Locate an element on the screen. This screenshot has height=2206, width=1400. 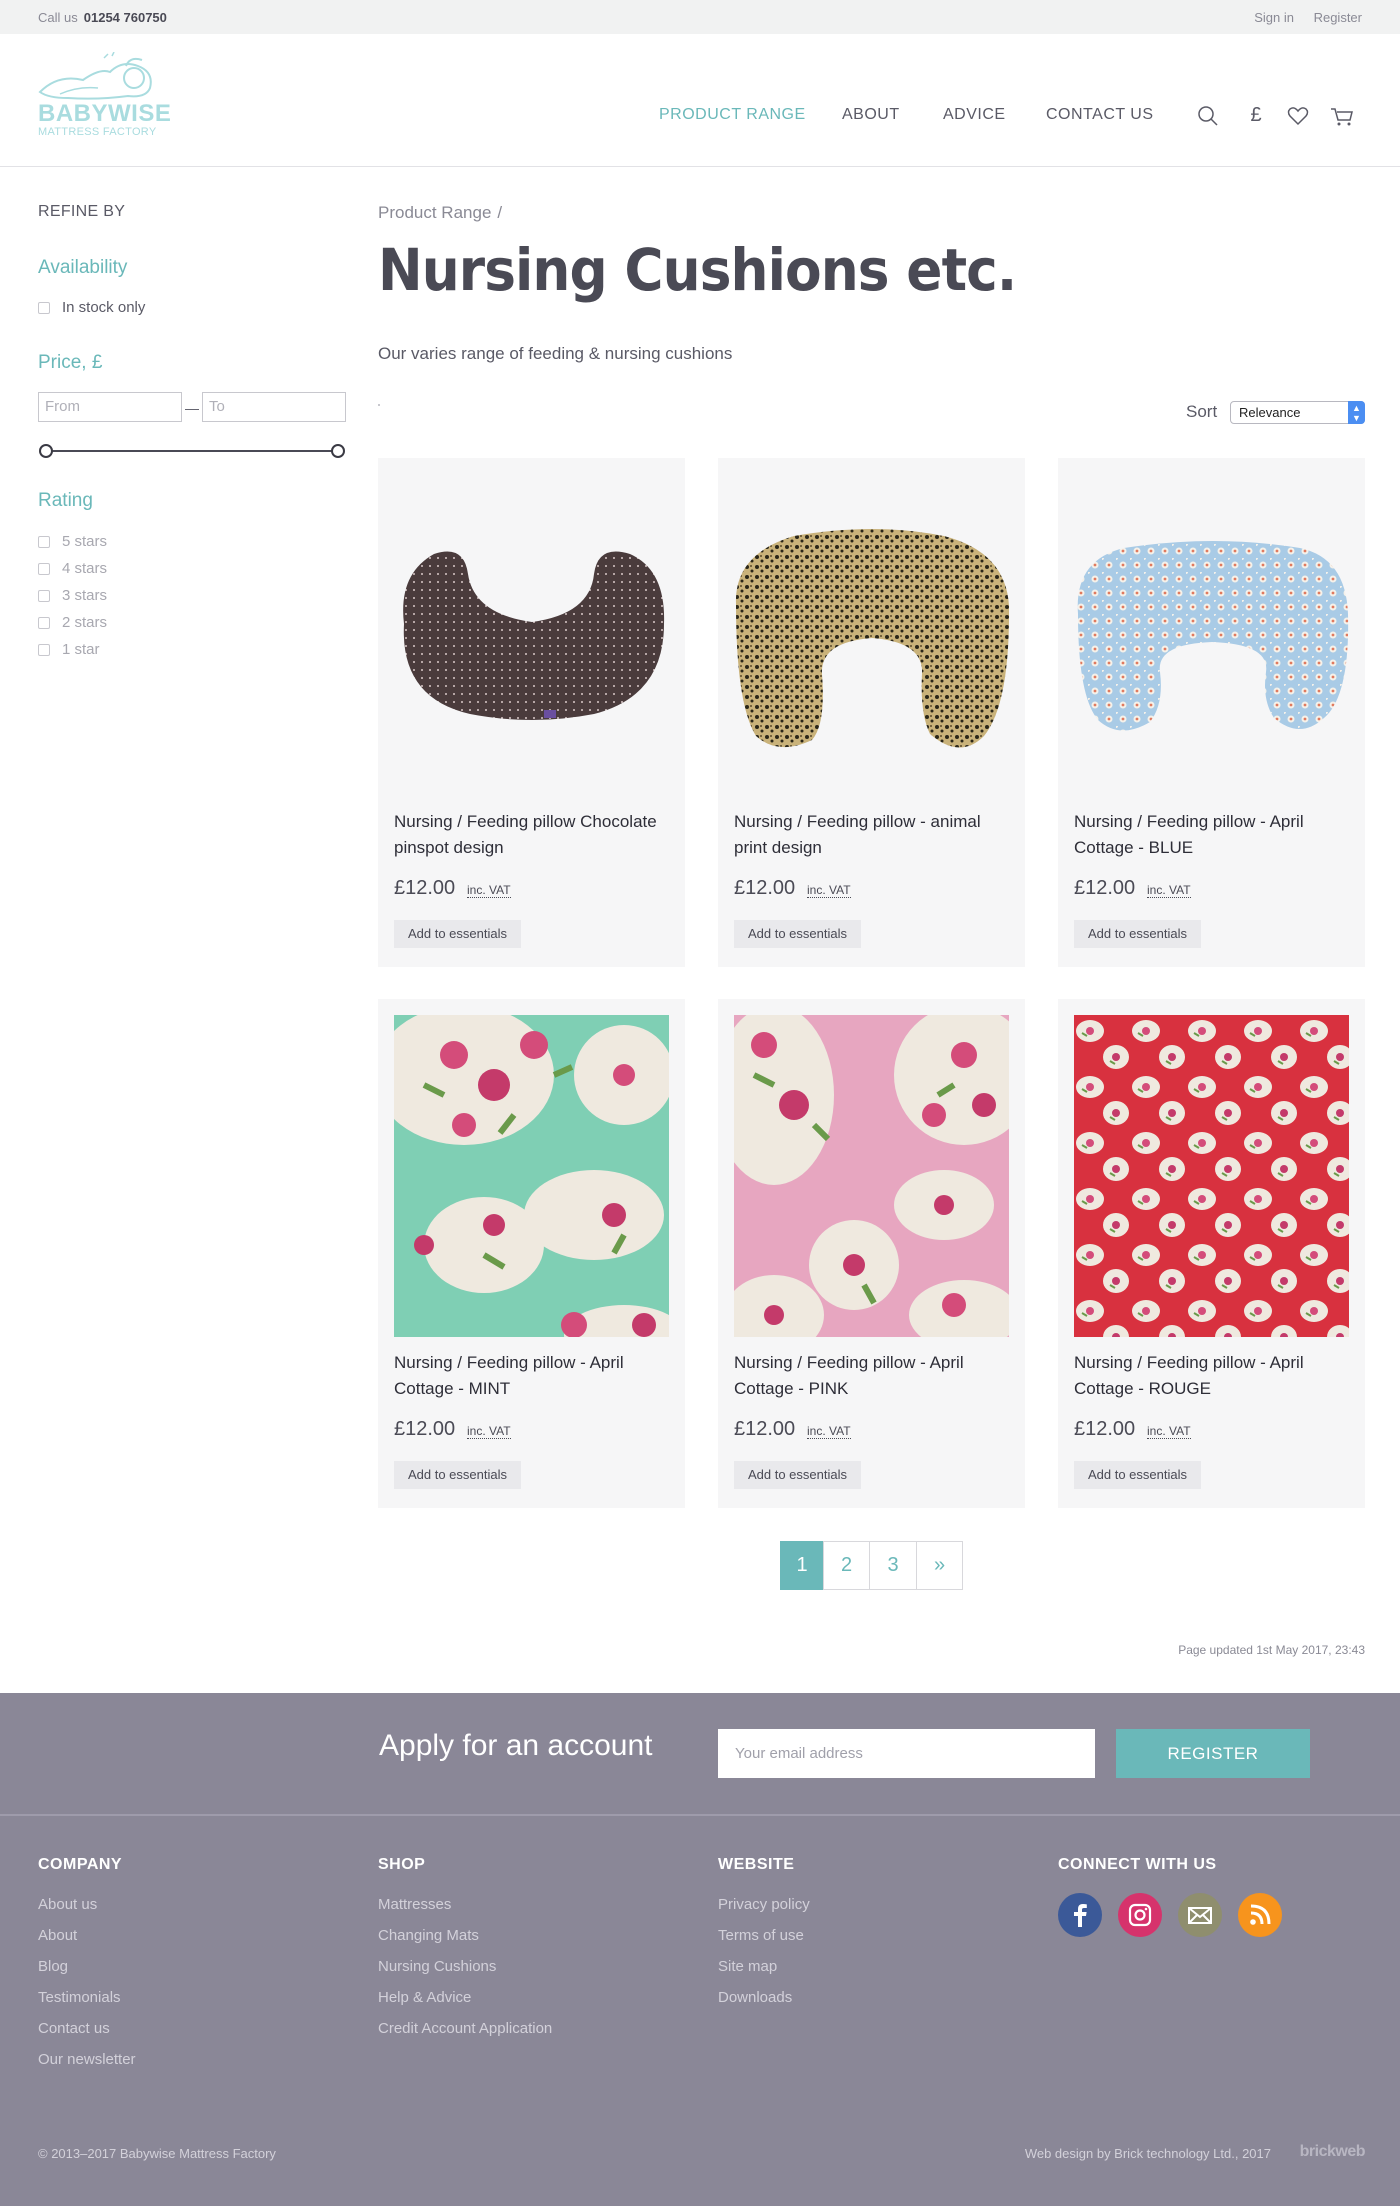
instagram-icon is located at coordinates (1140, 1915).